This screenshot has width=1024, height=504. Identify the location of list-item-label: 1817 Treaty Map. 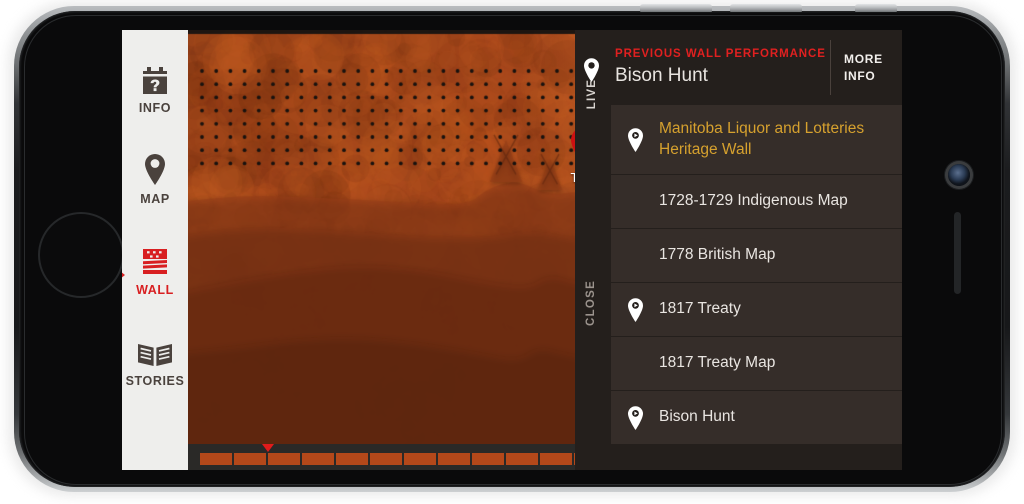
(717, 363).